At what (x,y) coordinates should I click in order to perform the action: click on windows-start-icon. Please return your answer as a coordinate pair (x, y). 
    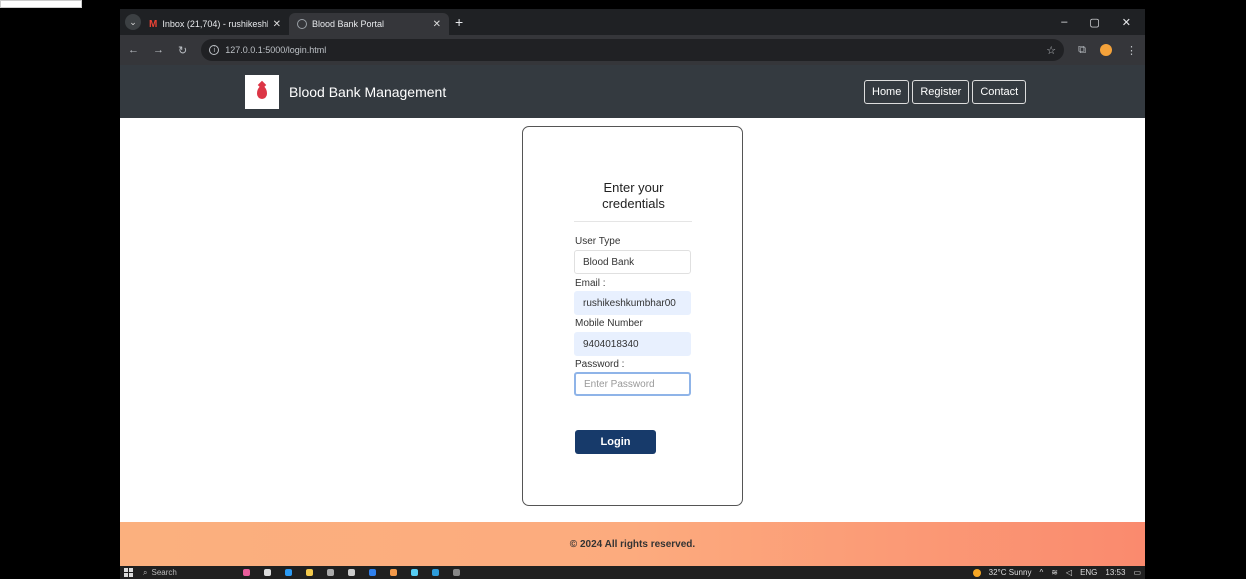
    Looking at the image, I should click on (128, 572).